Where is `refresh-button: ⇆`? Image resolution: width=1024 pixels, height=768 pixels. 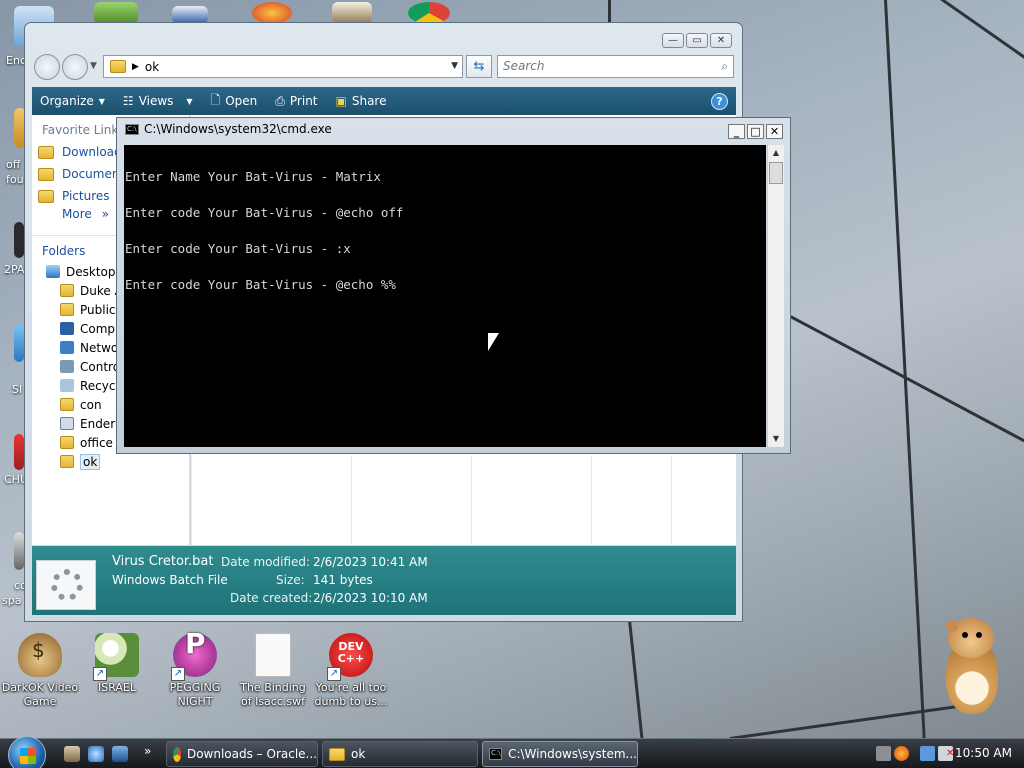
refresh-button: ⇆ is located at coordinates (479, 66).